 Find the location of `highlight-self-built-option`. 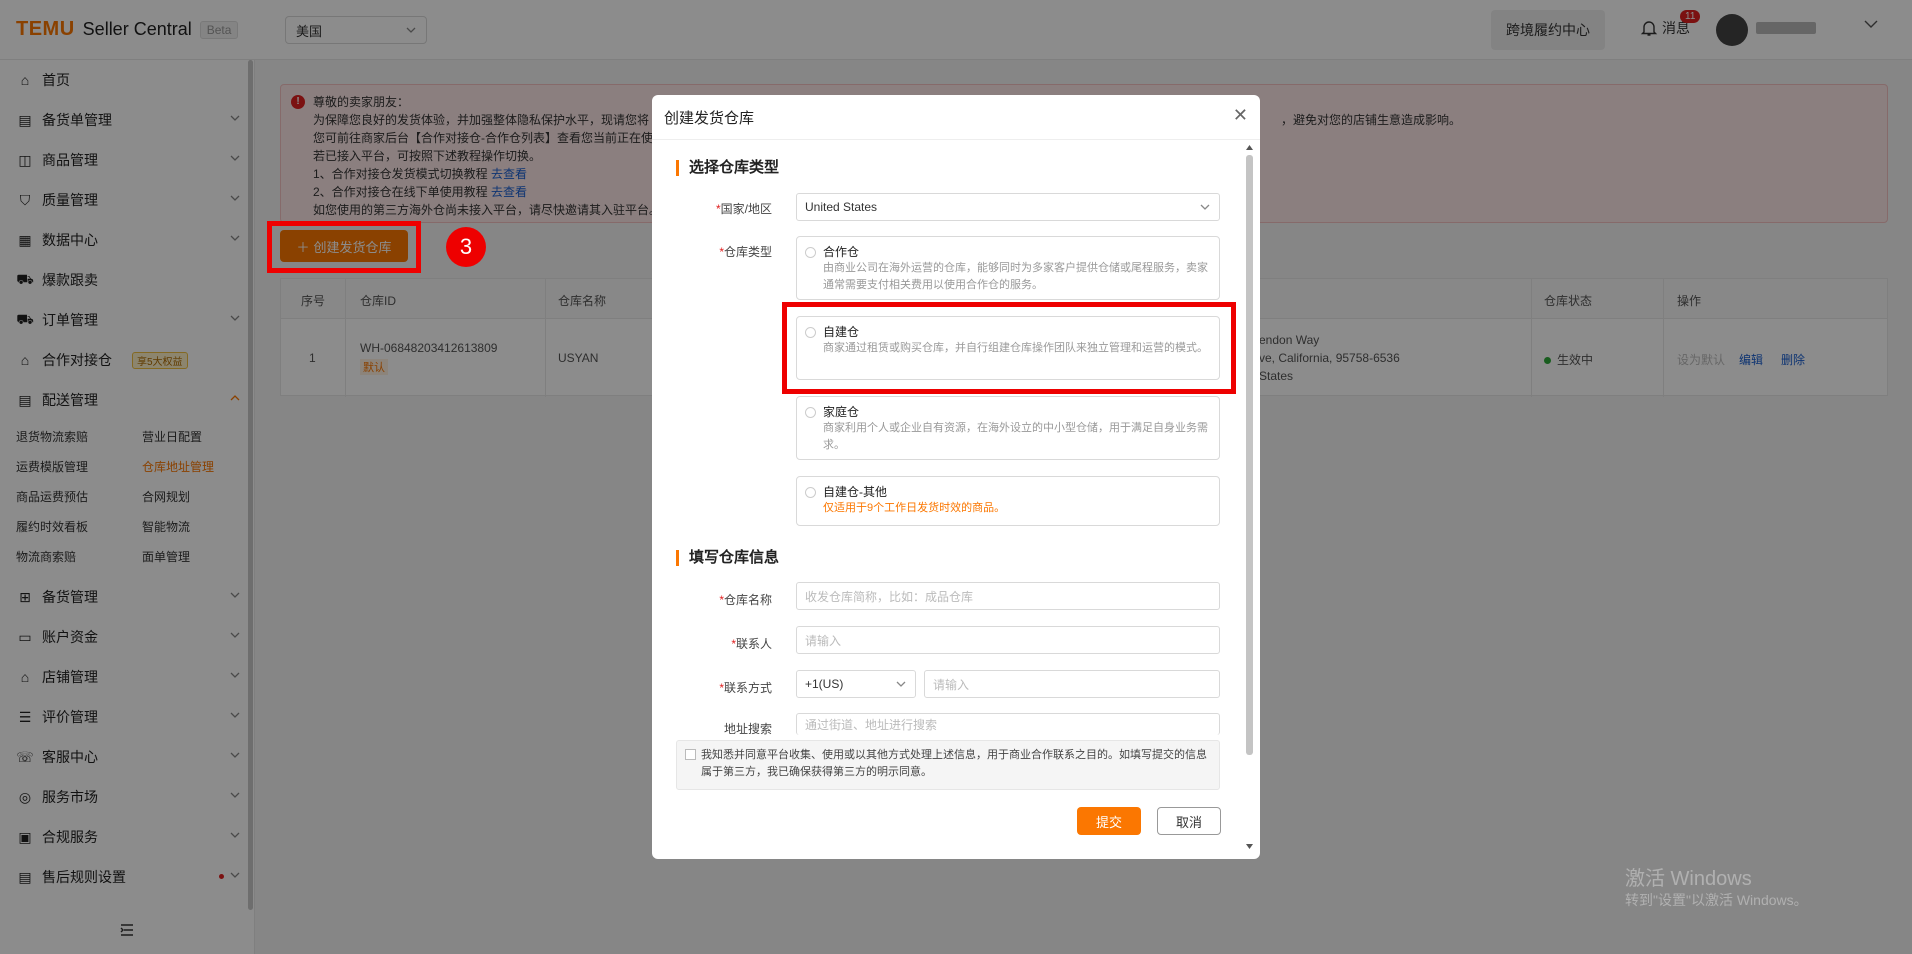

highlight-self-built-option is located at coordinates (1009, 348).